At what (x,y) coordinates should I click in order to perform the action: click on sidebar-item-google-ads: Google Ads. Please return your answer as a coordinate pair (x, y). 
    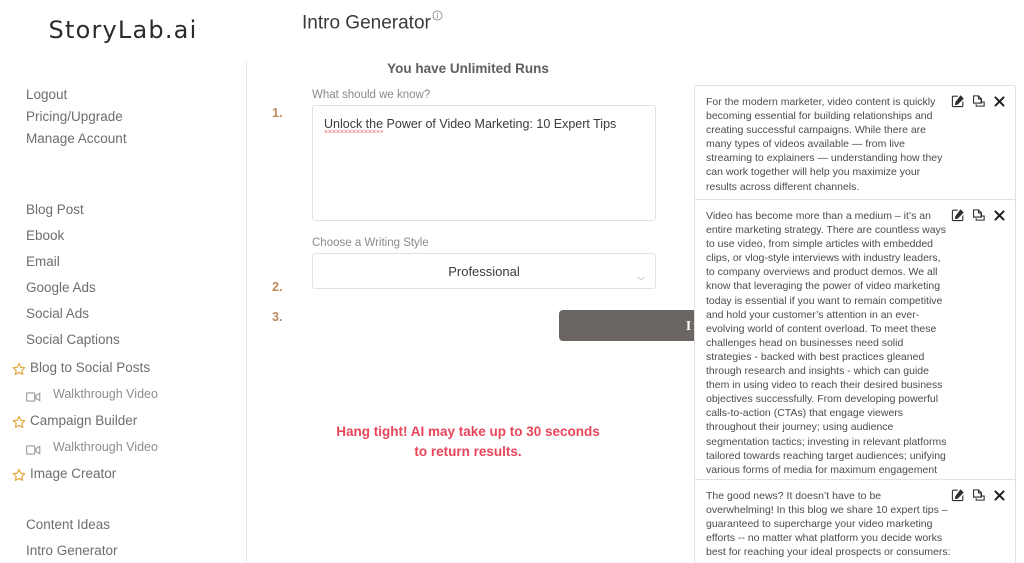
    Looking at the image, I should click on (123, 288).